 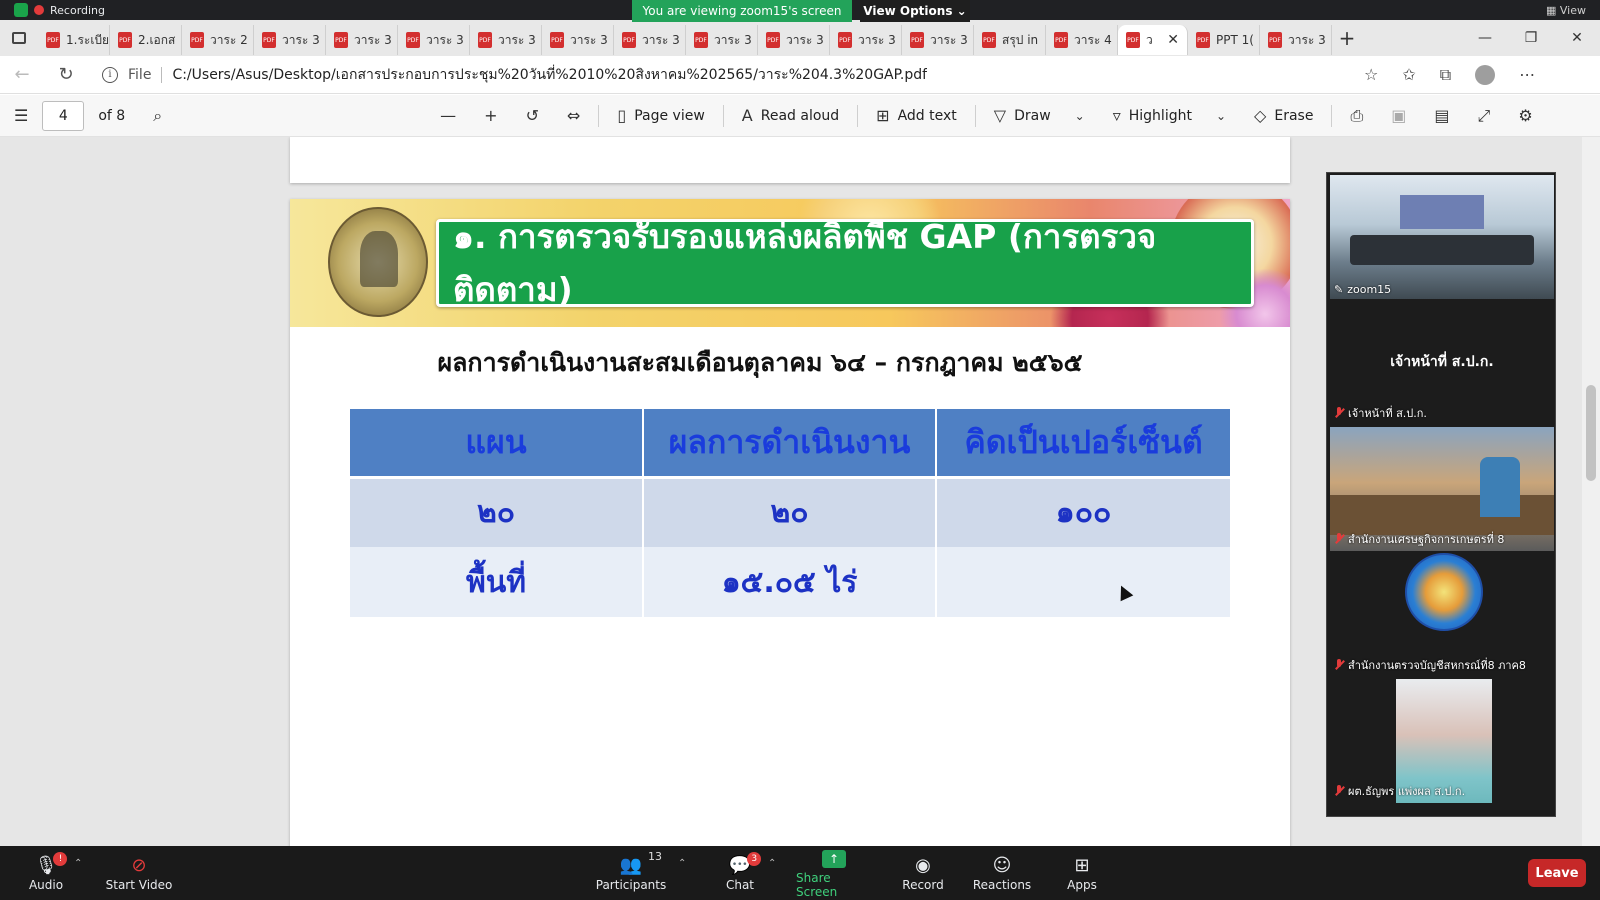 I want to click on add-text-button: ⊞ Add text, so click(x=916, y=116).